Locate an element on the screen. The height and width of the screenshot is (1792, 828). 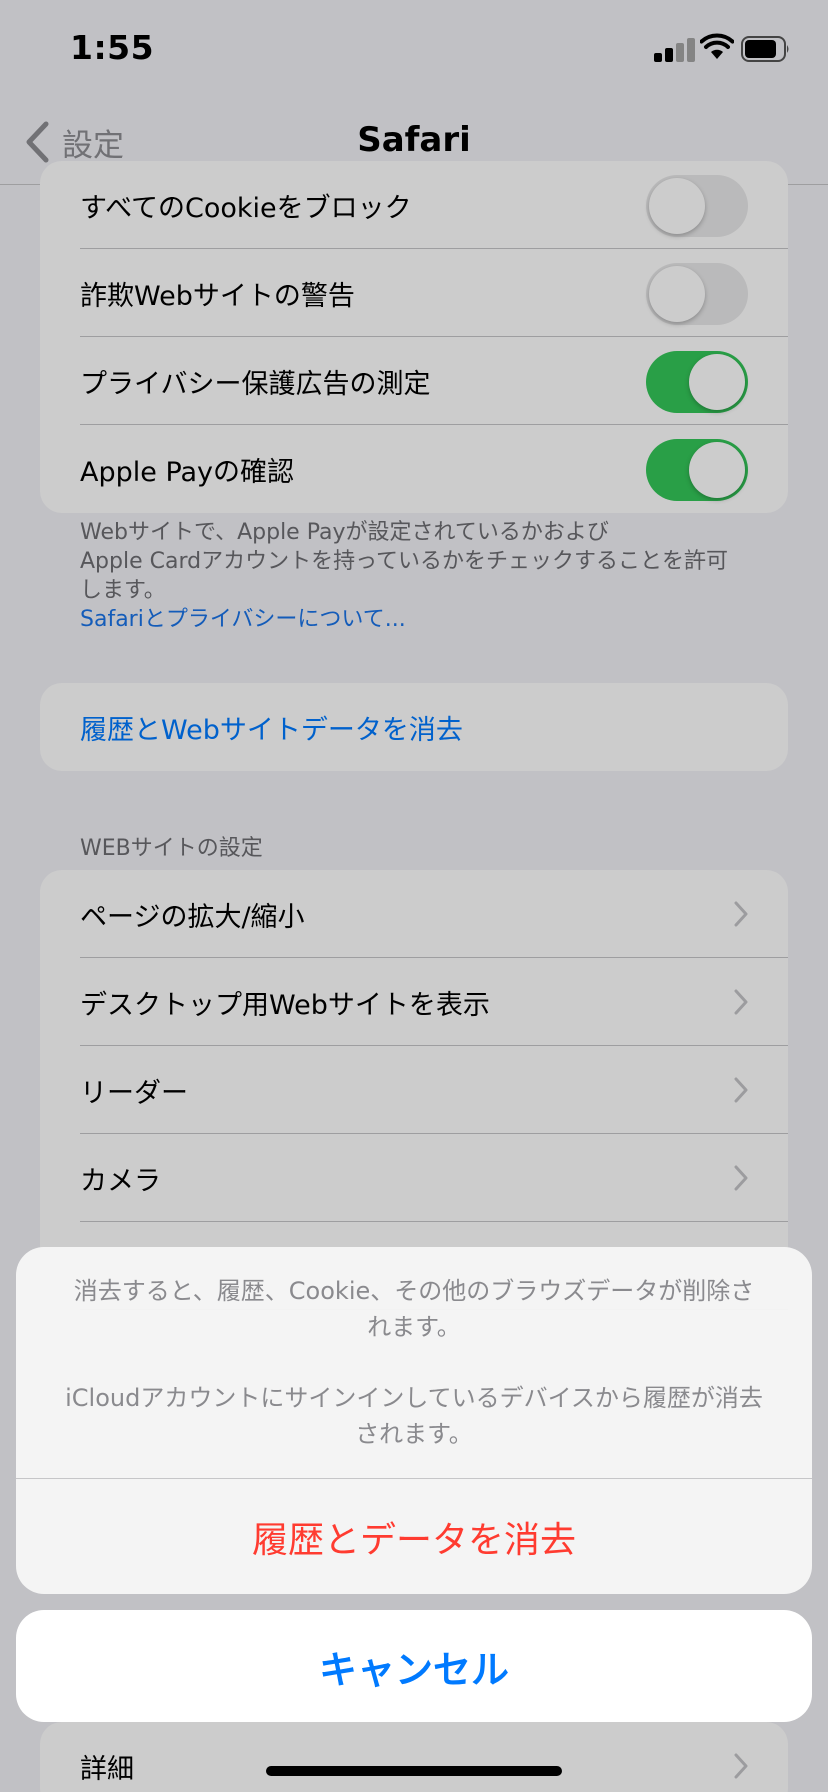
action-sheet-message: 消去すると、履歴、Cookie、その他のブラウズデータが削除さ れます。 is located at coordinates (414, 1309).